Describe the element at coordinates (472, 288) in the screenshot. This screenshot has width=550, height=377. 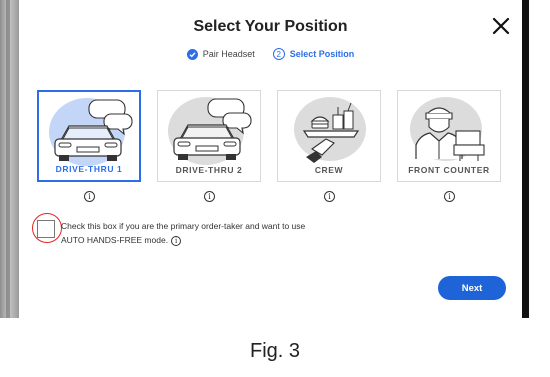
I see `next-button: Next` at that location.